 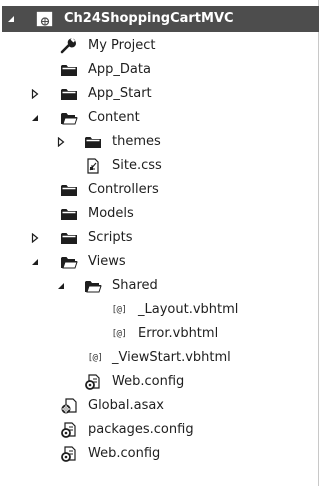 I want to click on tree-node: Content, so click(x=160, y=118).